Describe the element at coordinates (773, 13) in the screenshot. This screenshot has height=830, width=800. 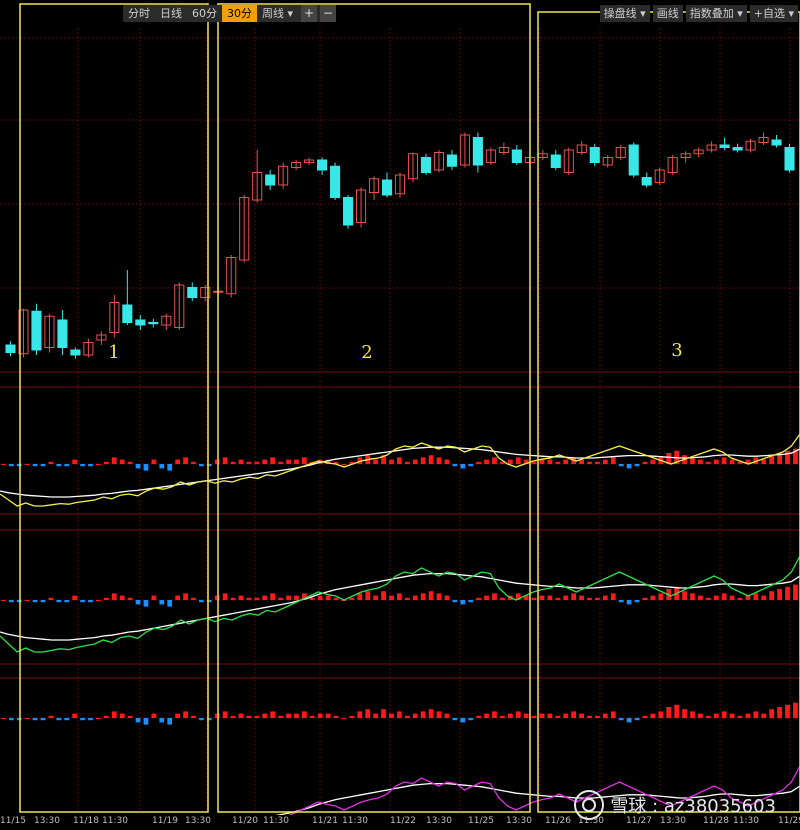
I see `add-watchlist-button: +自选 ▾` at that location.